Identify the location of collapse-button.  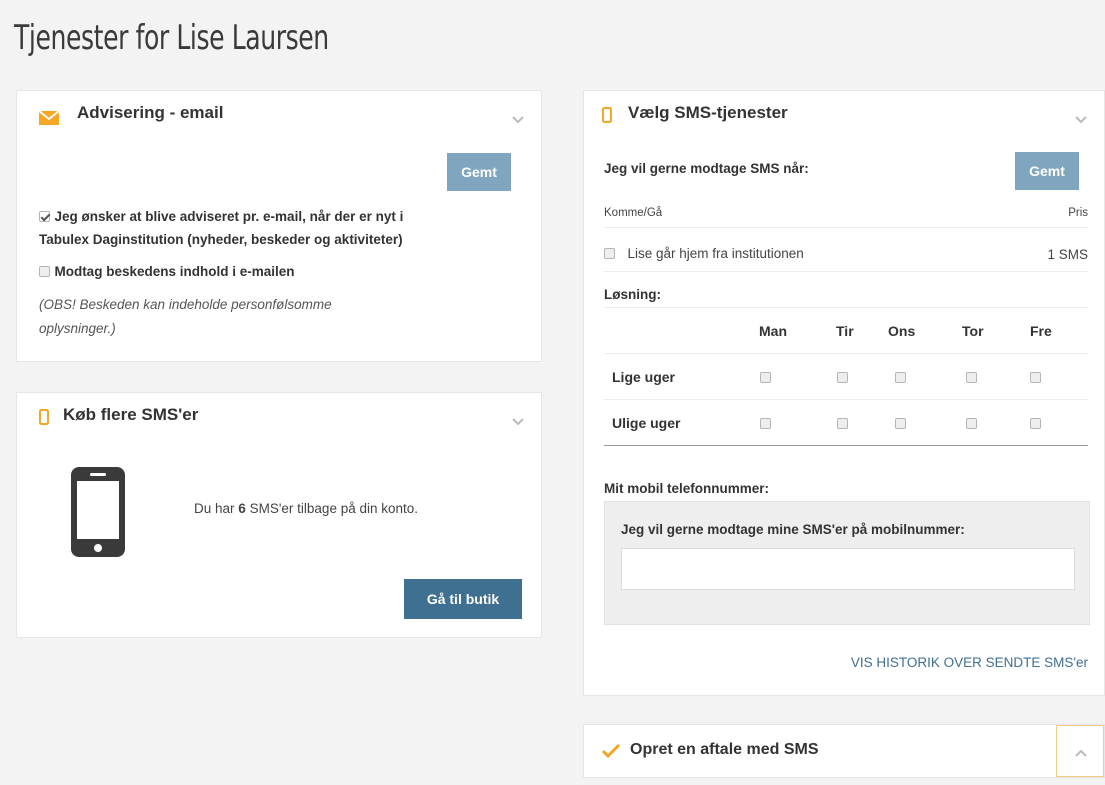
(1080, 751).